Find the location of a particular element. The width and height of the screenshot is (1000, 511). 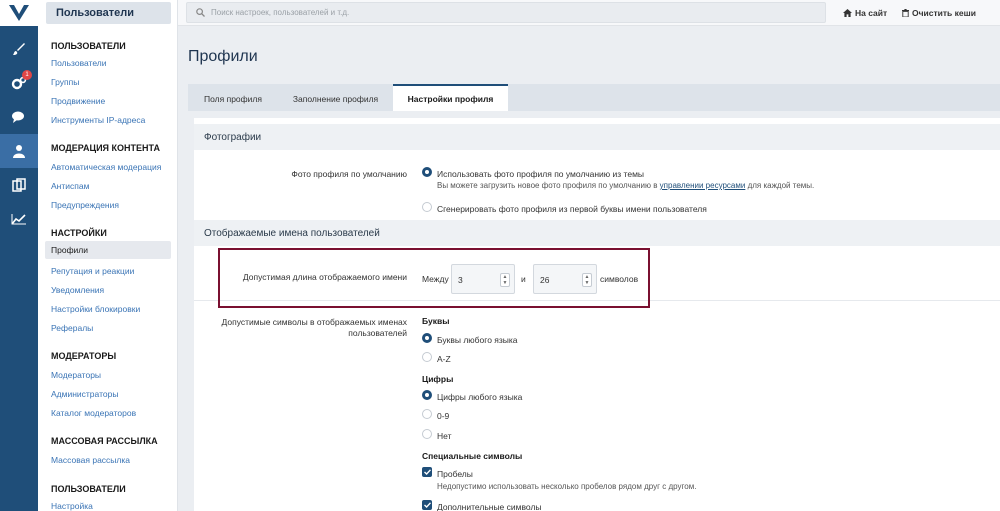

sidebar-section-moderation: МОДЕРАЦИЯ КОНТЕНТА is located at coordinates (105, 148).